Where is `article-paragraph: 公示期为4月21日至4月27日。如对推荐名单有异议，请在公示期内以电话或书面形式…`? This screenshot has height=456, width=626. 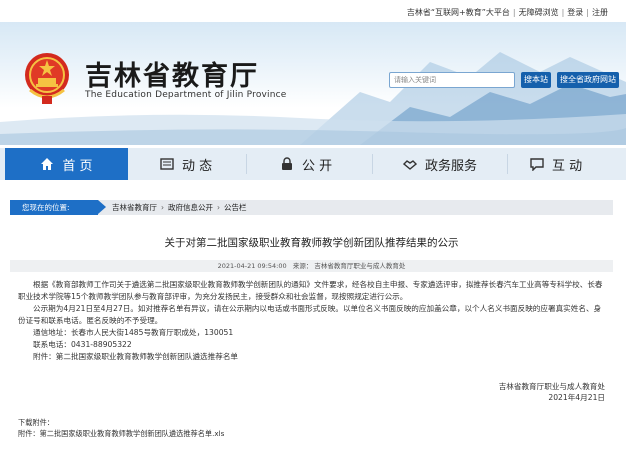
article-paragraph: 公示期为4月21日至4月27日。如对推荐名单有异议，请在公示期内以电话或书面形式… is located at coordinates (310, 314).